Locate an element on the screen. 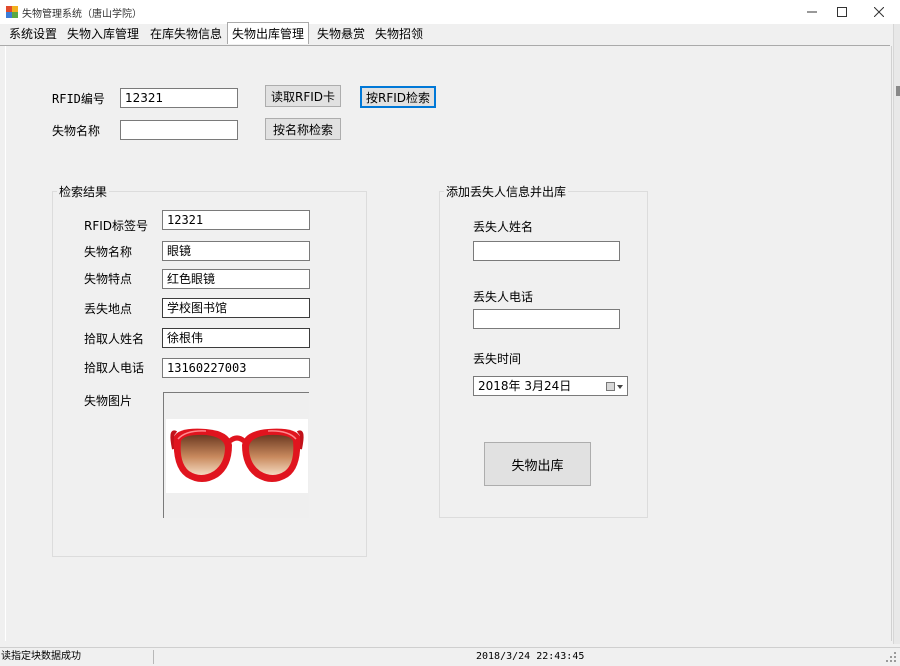 The height and width of the screenshot is (666, 900). rfid-tag-field: 12321 is located at coordinates (236, 220).